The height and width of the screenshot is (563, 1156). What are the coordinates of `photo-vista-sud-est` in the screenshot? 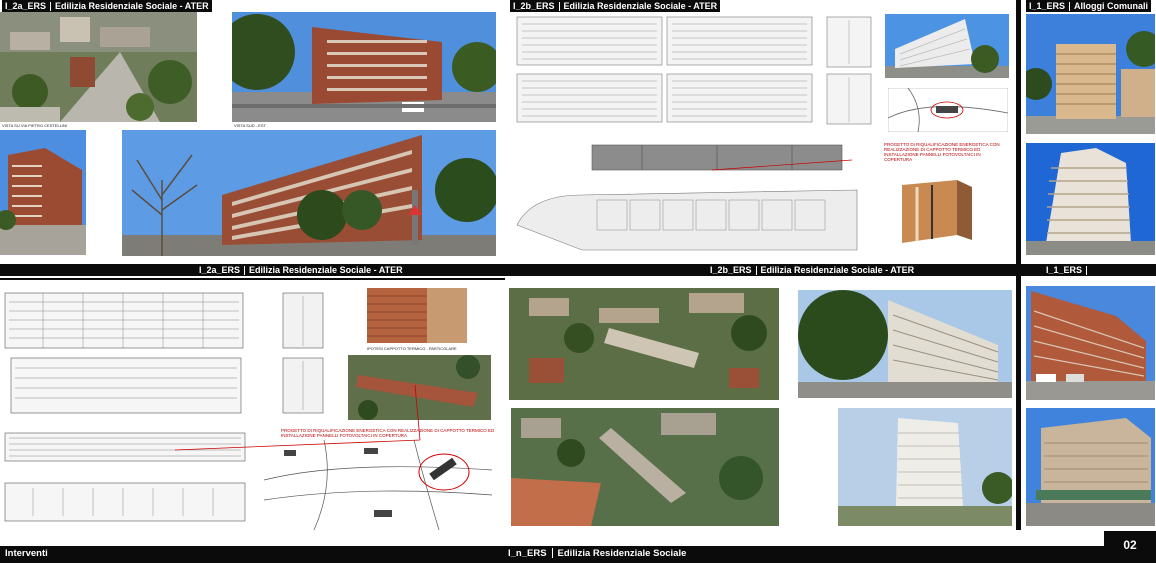 It's located at (364, 67).